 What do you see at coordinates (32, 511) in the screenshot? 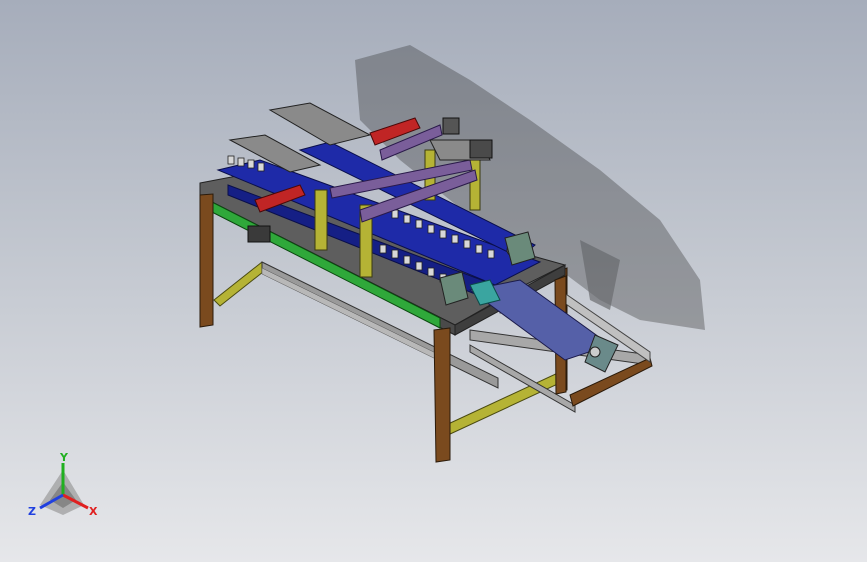
I see `z-axis-label: Z` at bounding box center [32, 511].